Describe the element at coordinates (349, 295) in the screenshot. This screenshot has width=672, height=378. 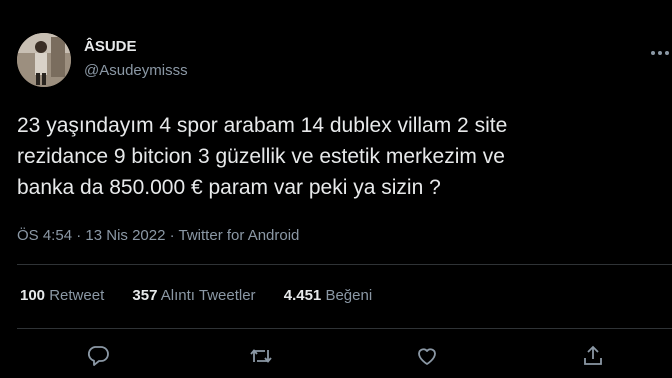
I see `like-label: Beğeni` at that location.